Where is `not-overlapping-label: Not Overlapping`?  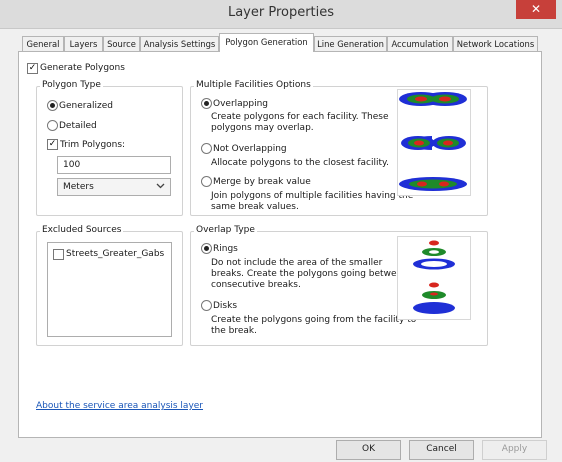 not-overlapping-label: Not Overlapping is located at coordinates (250, 149).